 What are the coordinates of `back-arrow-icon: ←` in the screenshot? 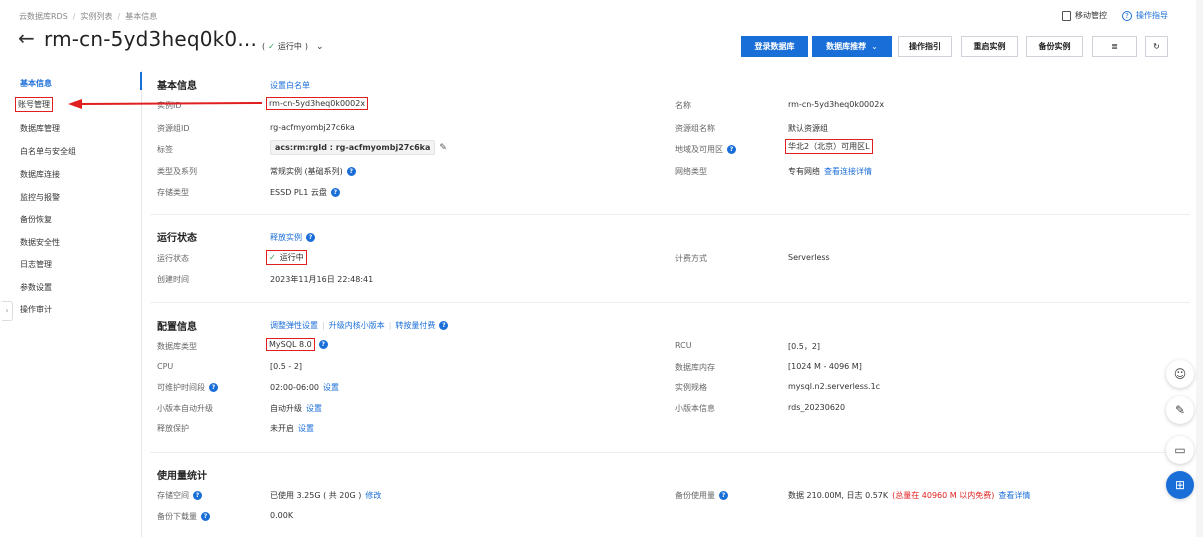 It's located at (26, 38).